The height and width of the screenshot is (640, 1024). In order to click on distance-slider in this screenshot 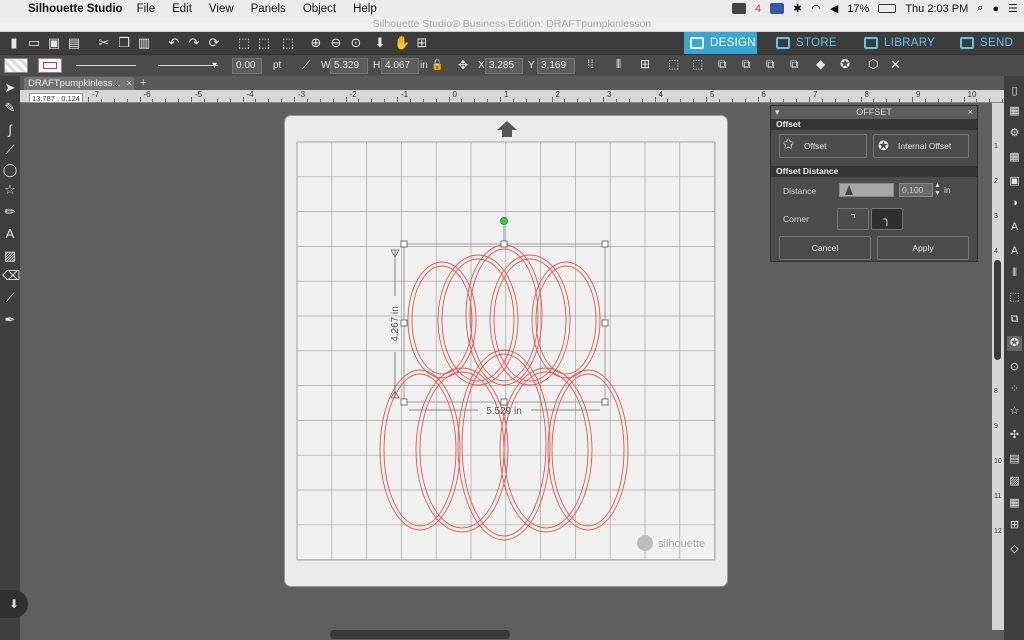, I will do `click(866, 190)`.